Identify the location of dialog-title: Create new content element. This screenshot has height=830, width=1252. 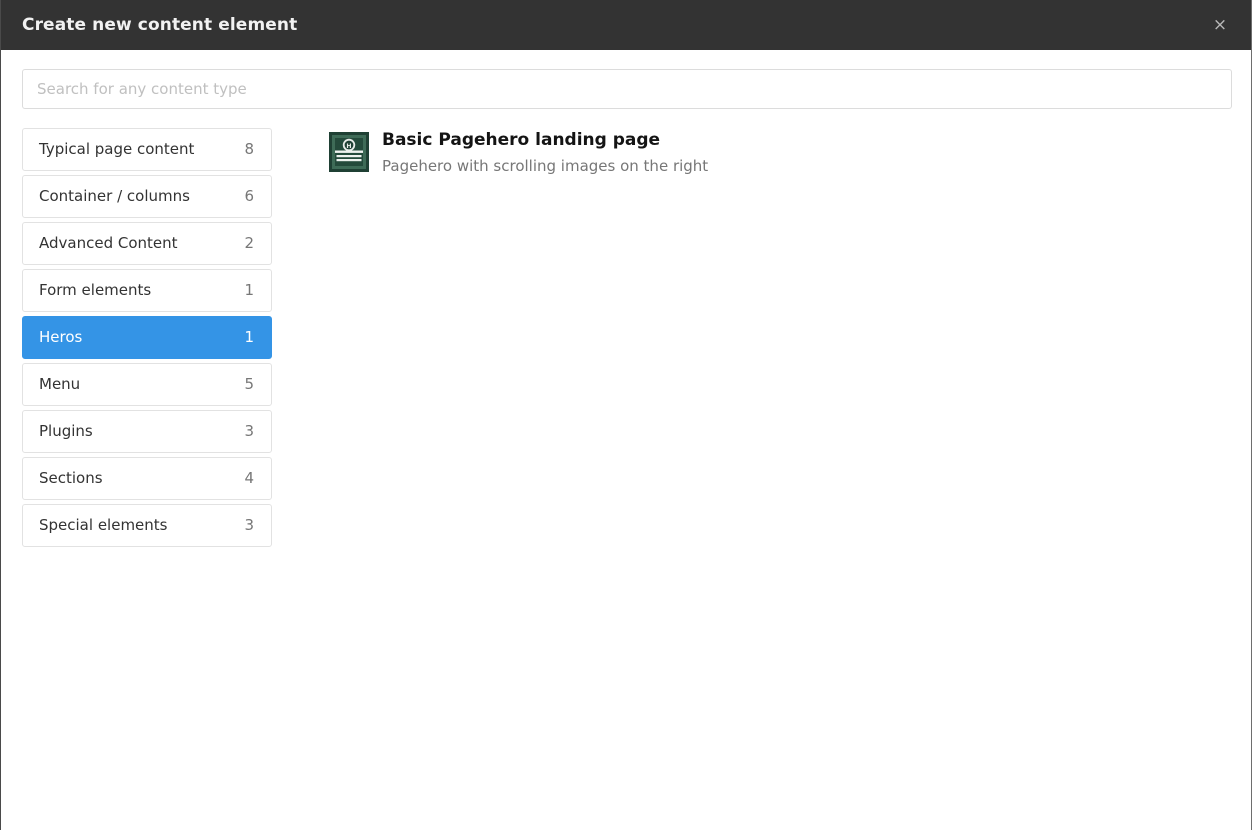
(160, 24).